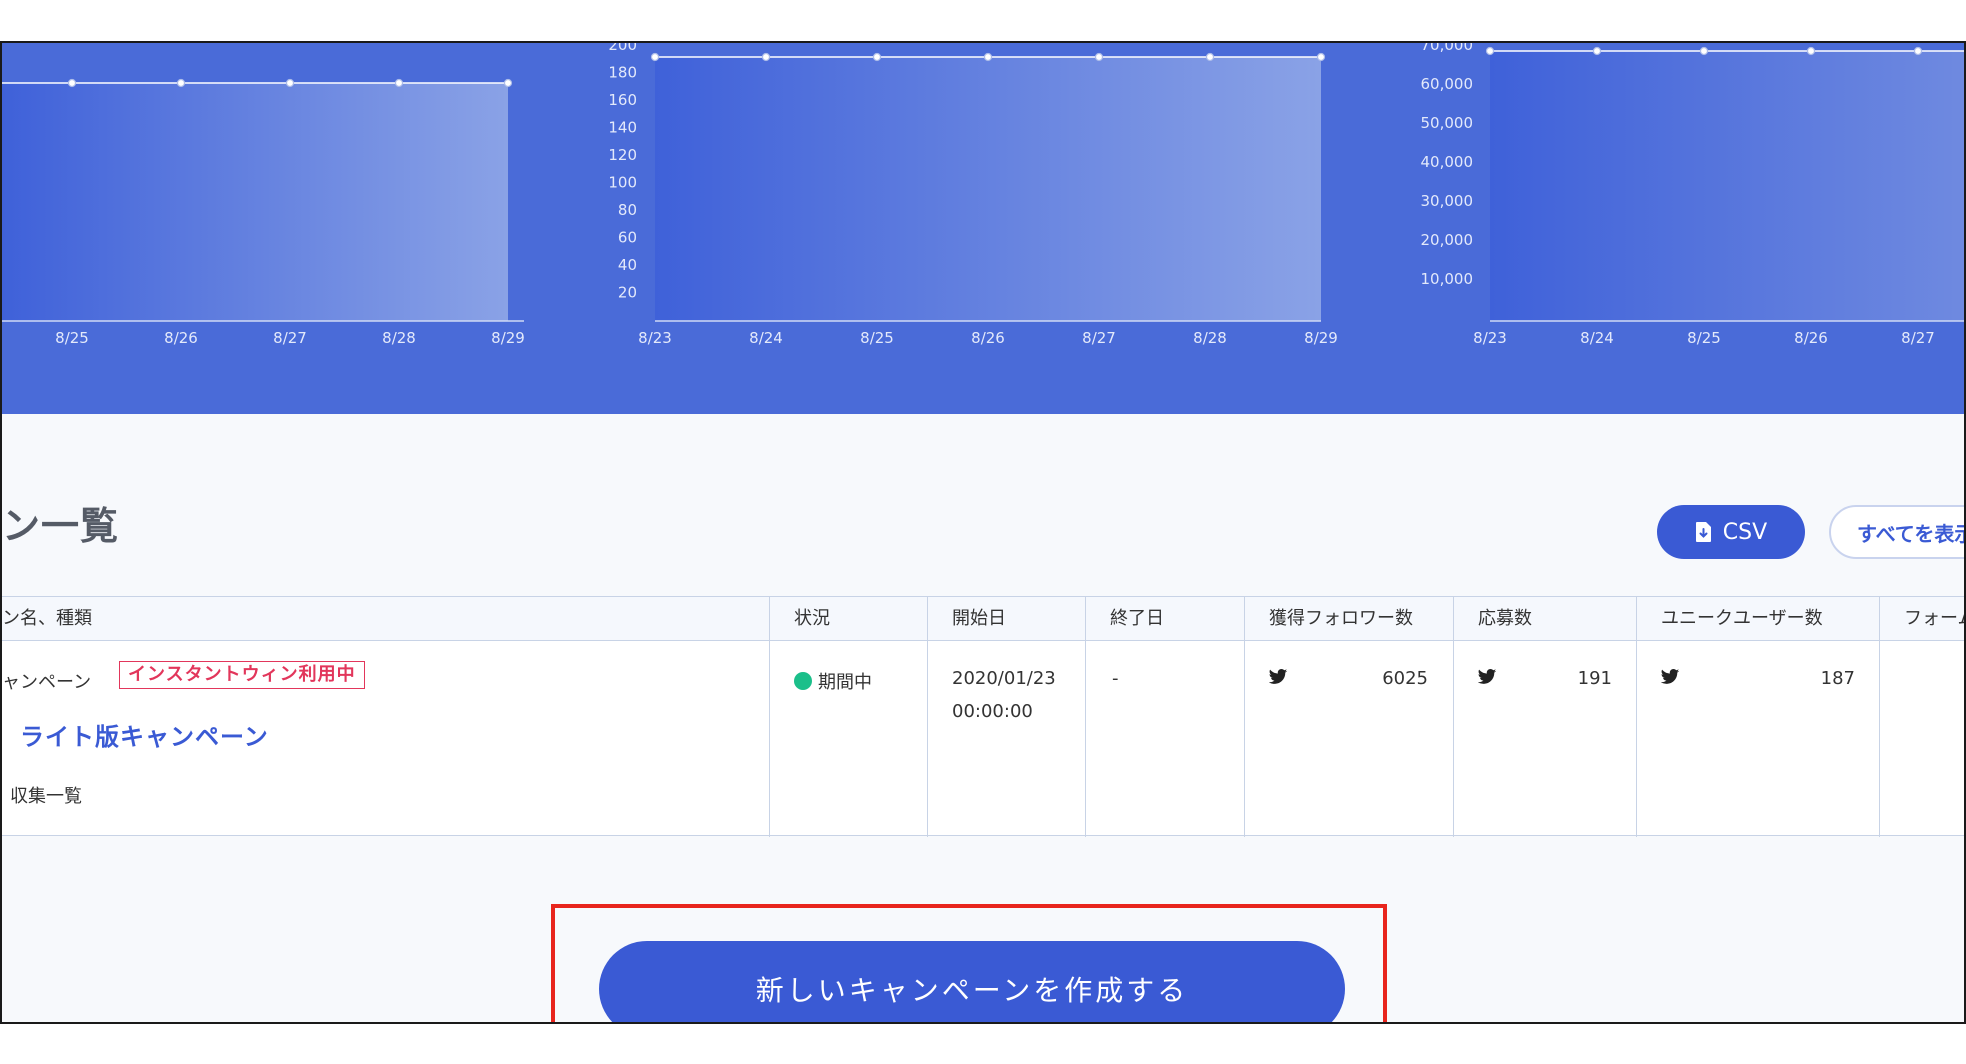  I want to click on y-tick-label: 180, so click(622, 73).